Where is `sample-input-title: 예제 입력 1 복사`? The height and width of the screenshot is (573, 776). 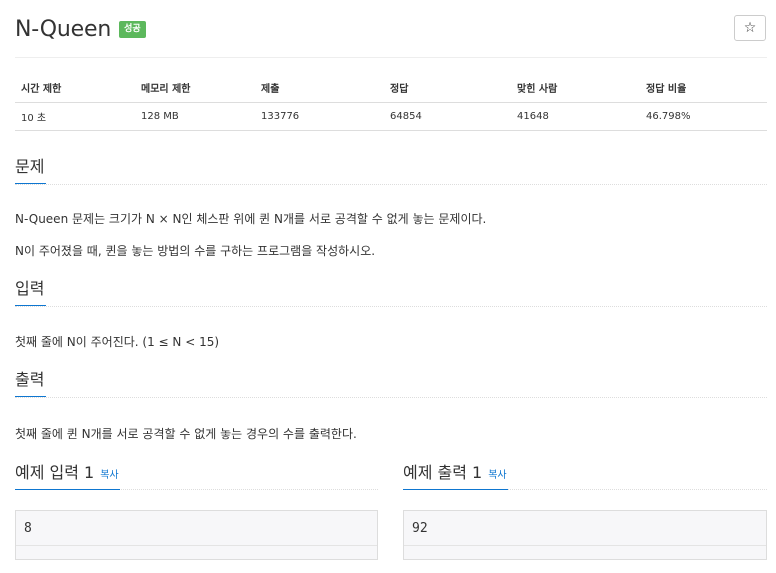
sample-input-title: 예제 입력 1 복사 is located at coordinates (67, 475).